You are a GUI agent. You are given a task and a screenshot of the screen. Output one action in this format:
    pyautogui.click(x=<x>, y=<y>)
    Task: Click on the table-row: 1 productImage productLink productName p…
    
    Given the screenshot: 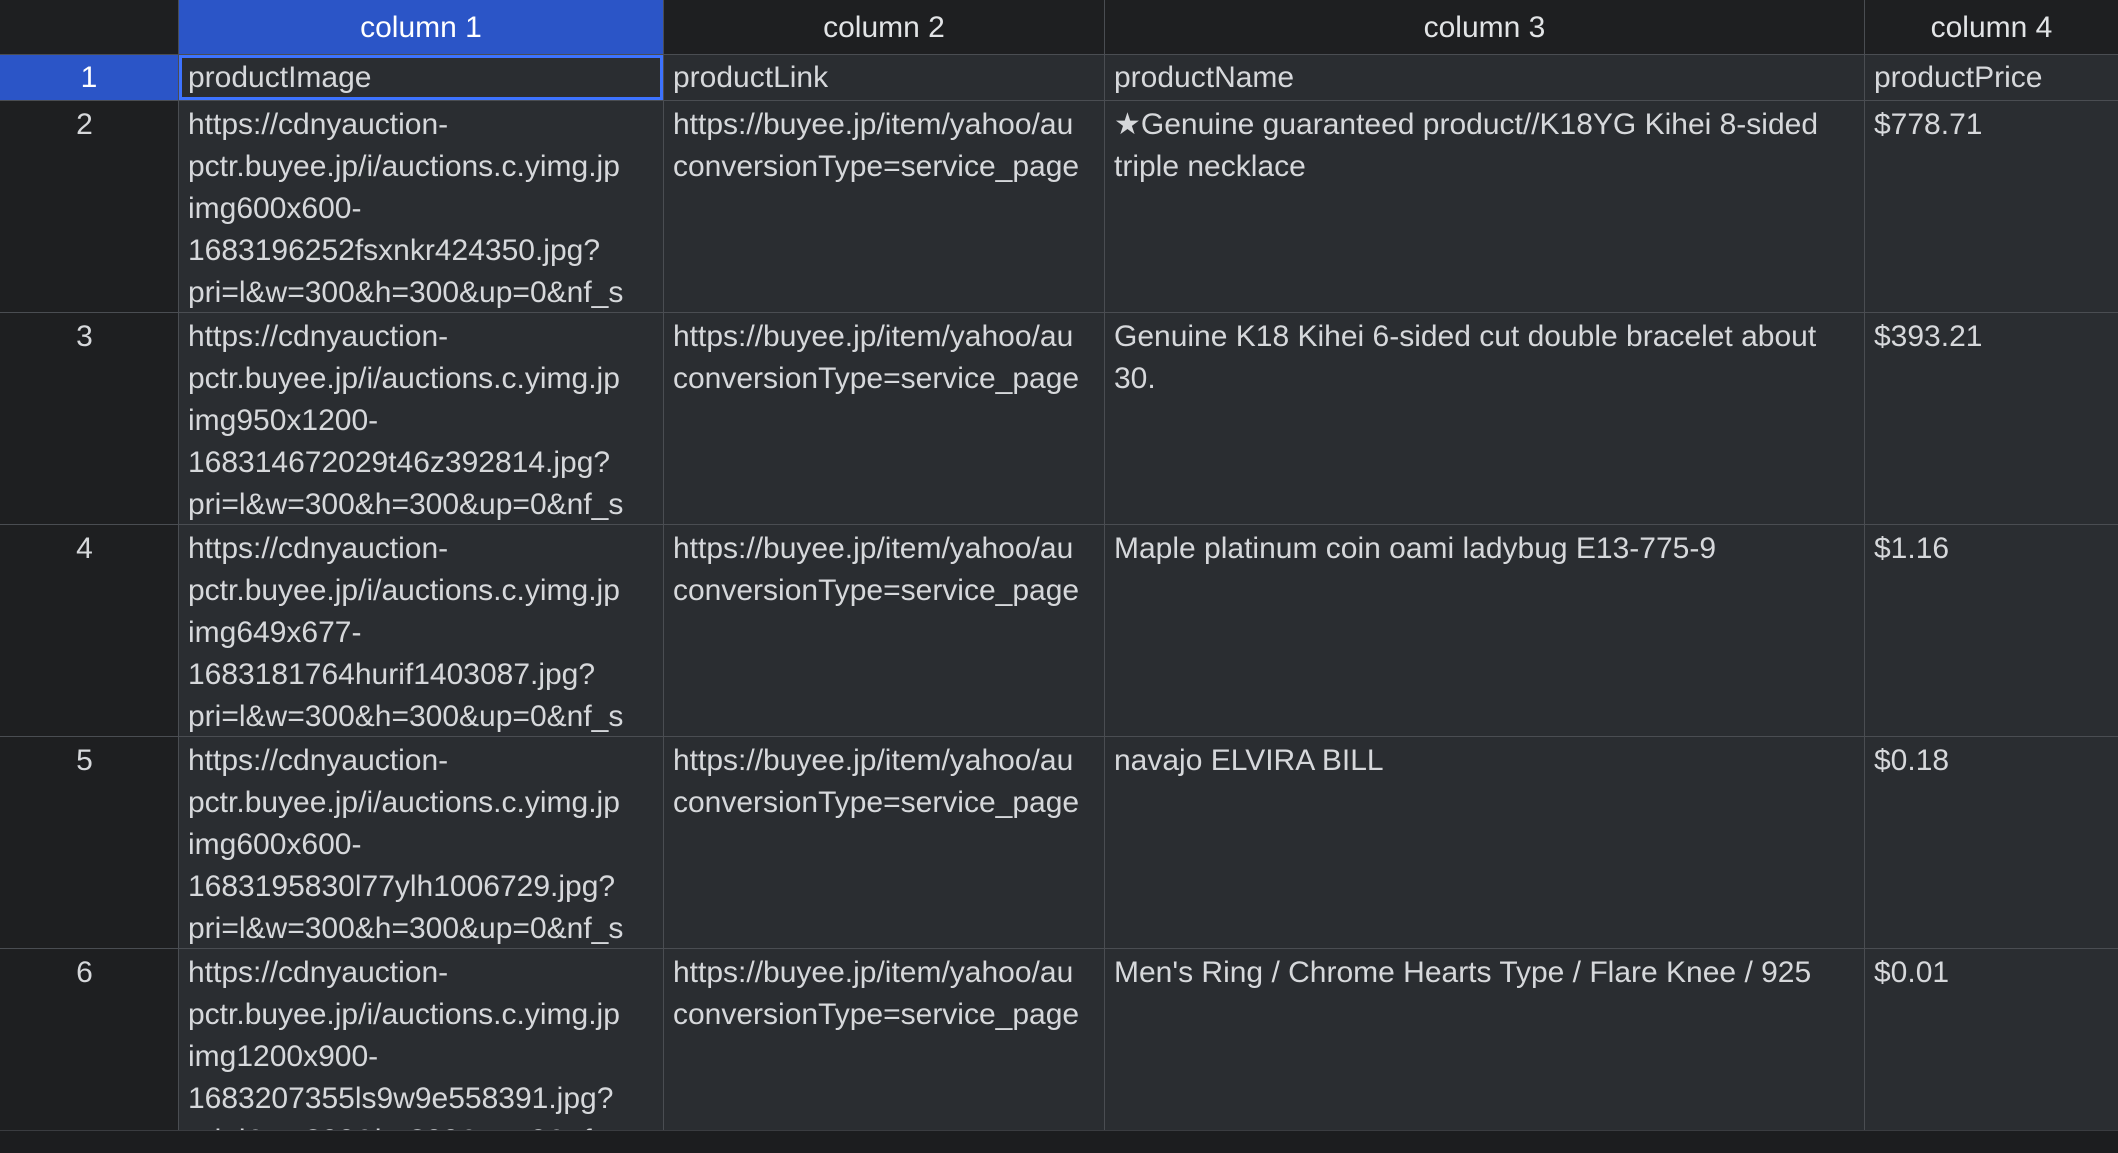 What is the action you would take?
    pyautogui.click(x=1059, y=78)
    